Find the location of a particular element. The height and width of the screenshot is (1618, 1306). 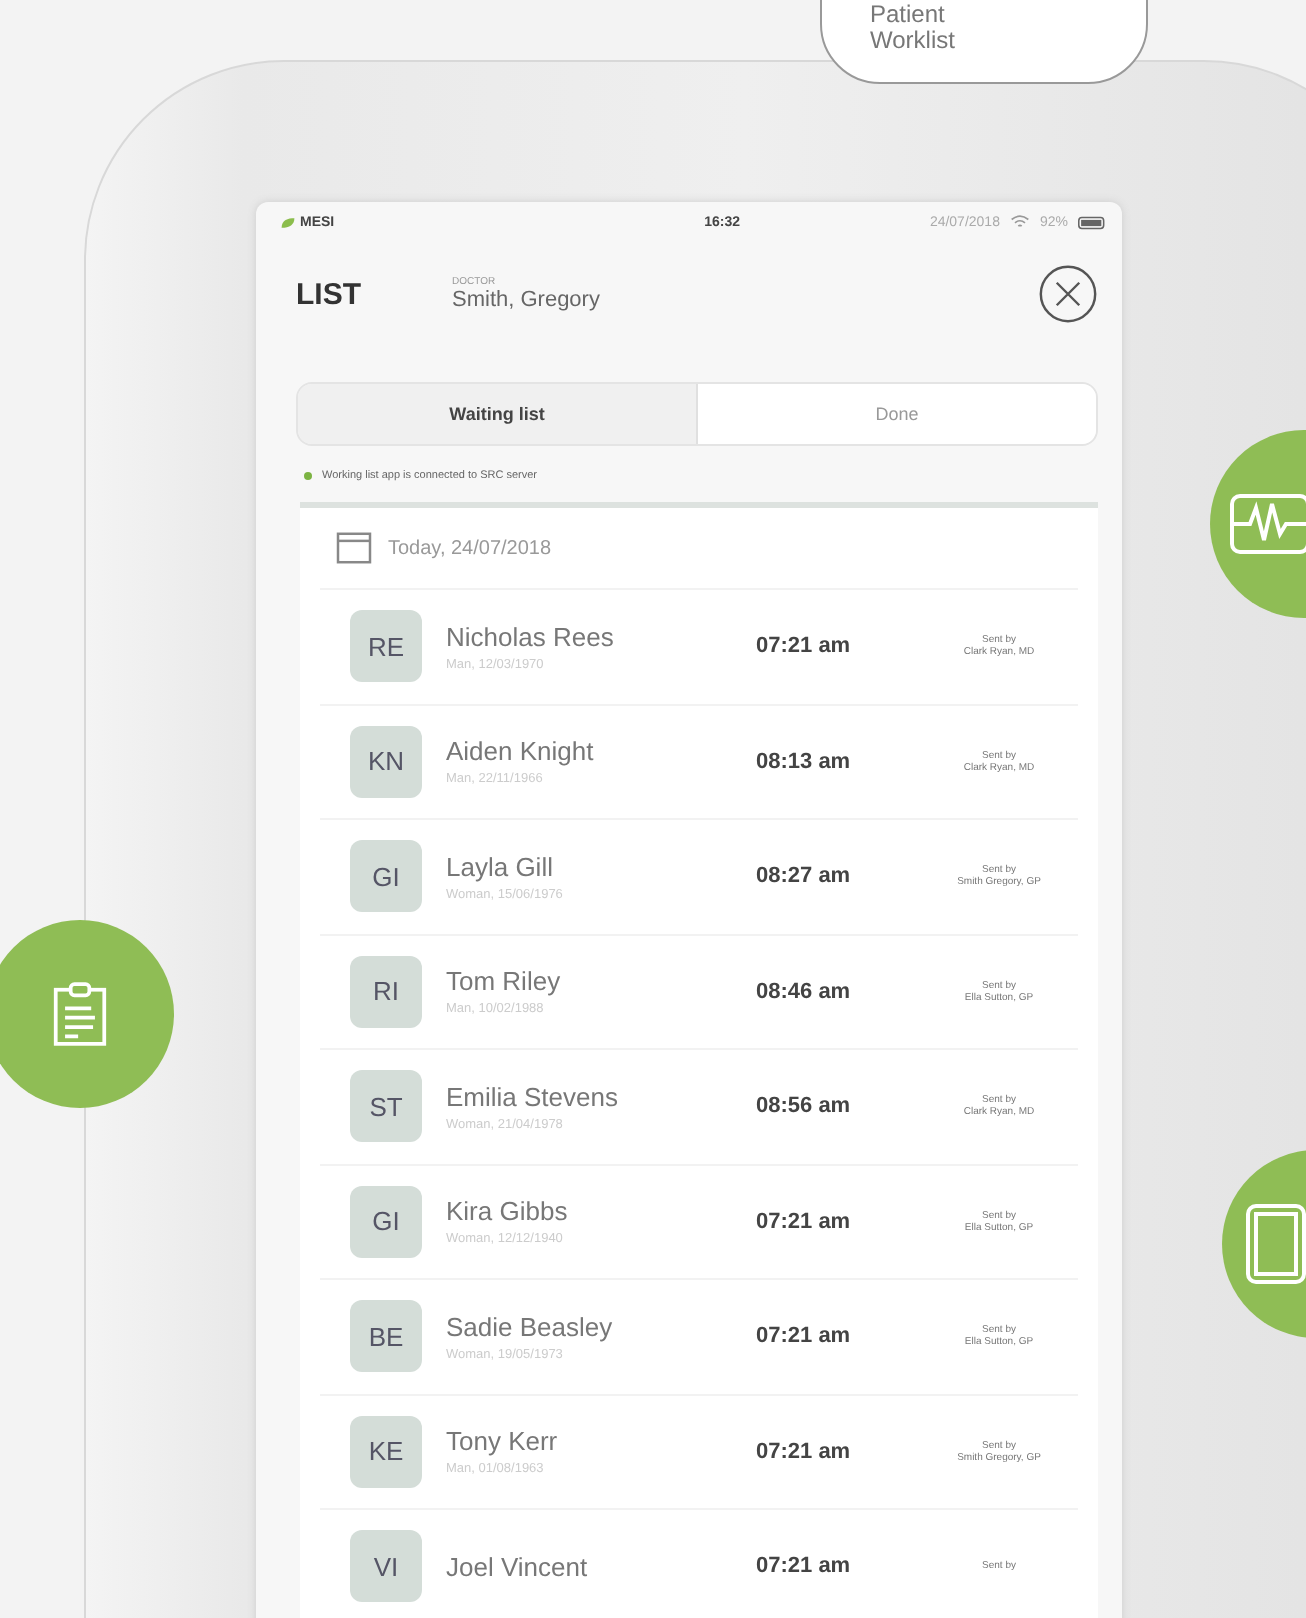

initials-avatar: ST is located at coordinates (386, 1106).